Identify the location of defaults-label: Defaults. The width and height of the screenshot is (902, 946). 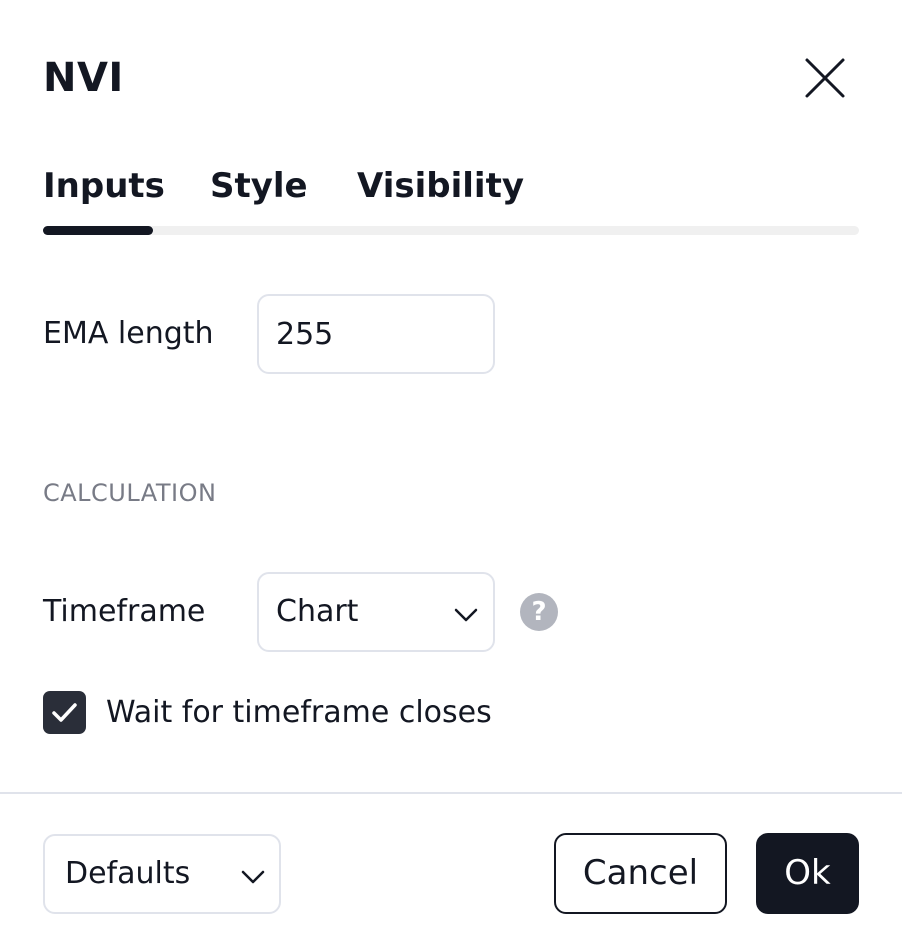
(128, 873).